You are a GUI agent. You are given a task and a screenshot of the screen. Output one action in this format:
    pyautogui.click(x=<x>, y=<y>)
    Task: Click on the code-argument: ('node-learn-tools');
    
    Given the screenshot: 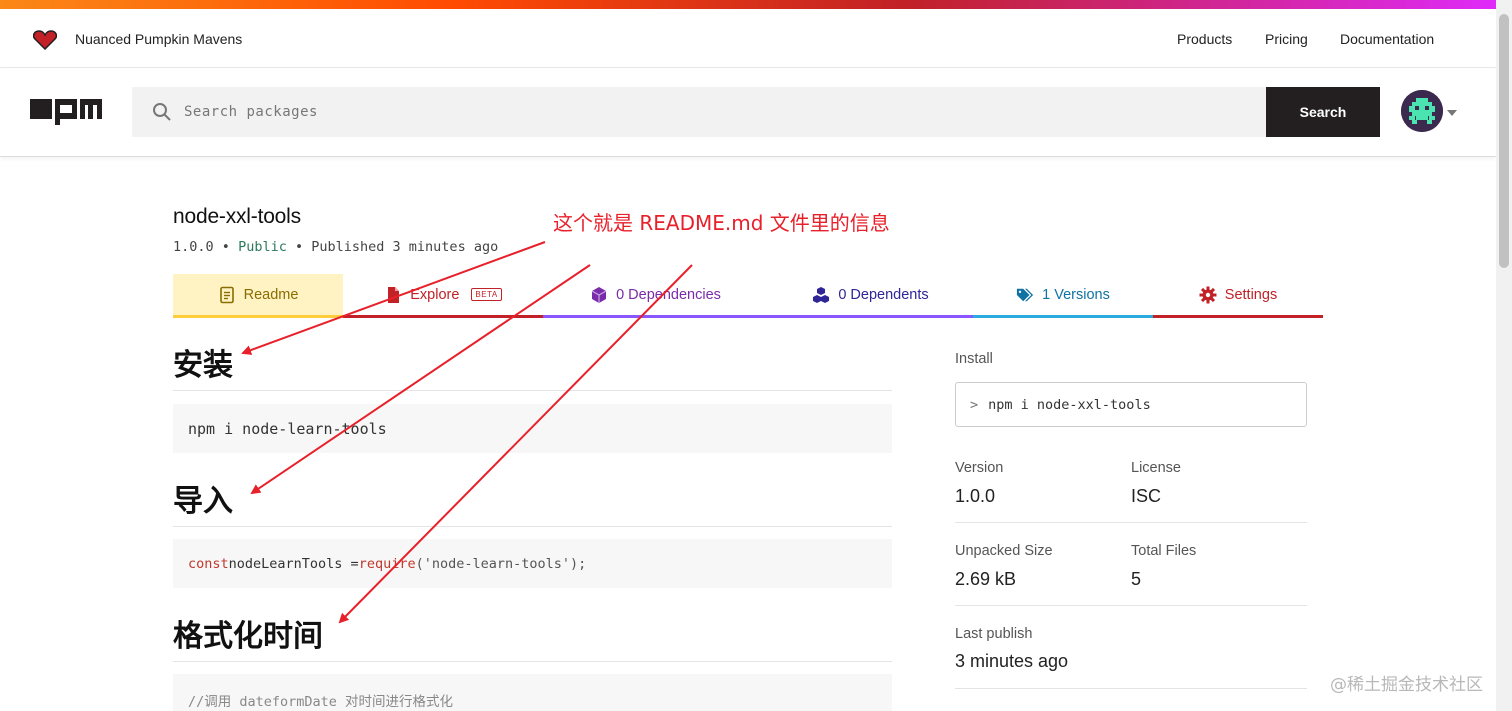 What is the action you would take?
    pyautogui.click(x=501, y=563)
    